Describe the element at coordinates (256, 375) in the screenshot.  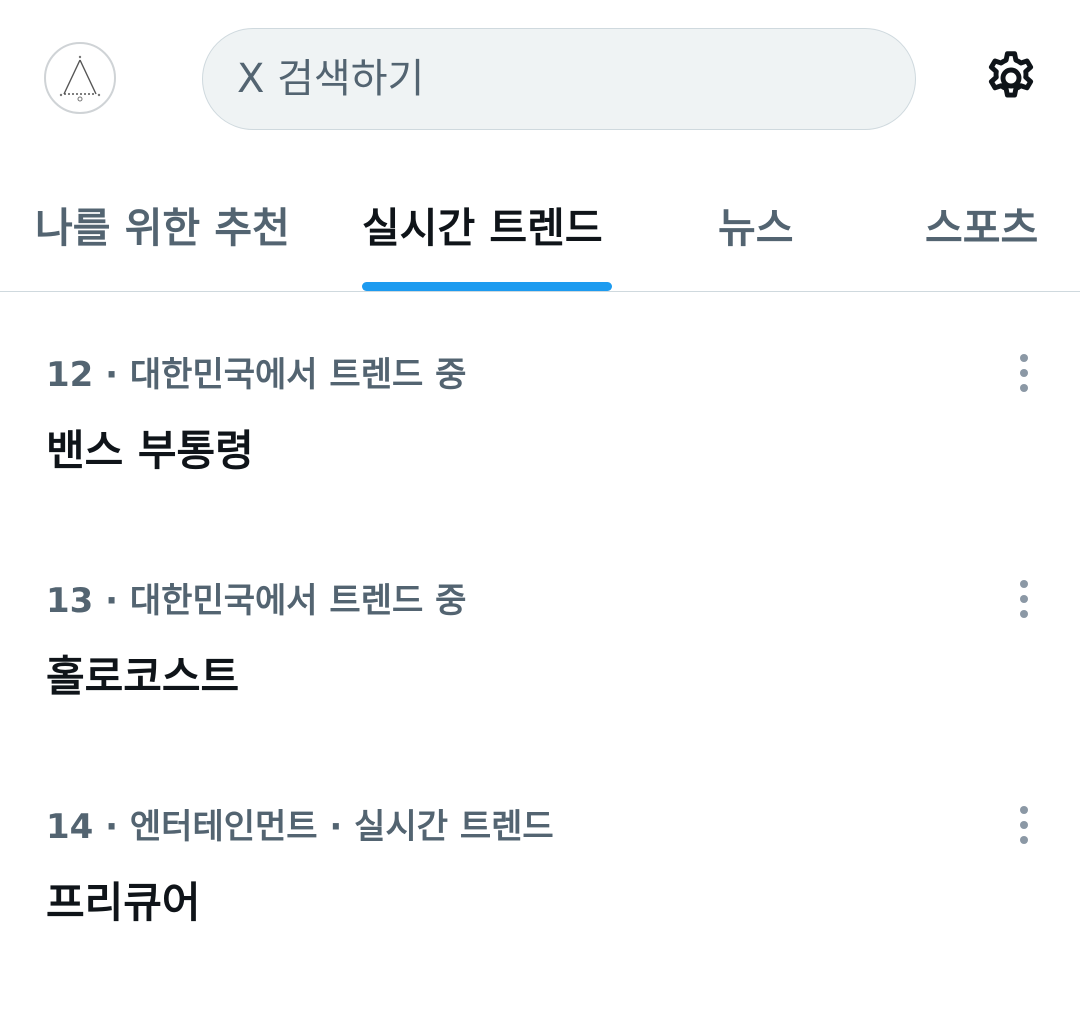
I see `trend-meta: 12 · 대한민국에서 트렌드 중` at that location.